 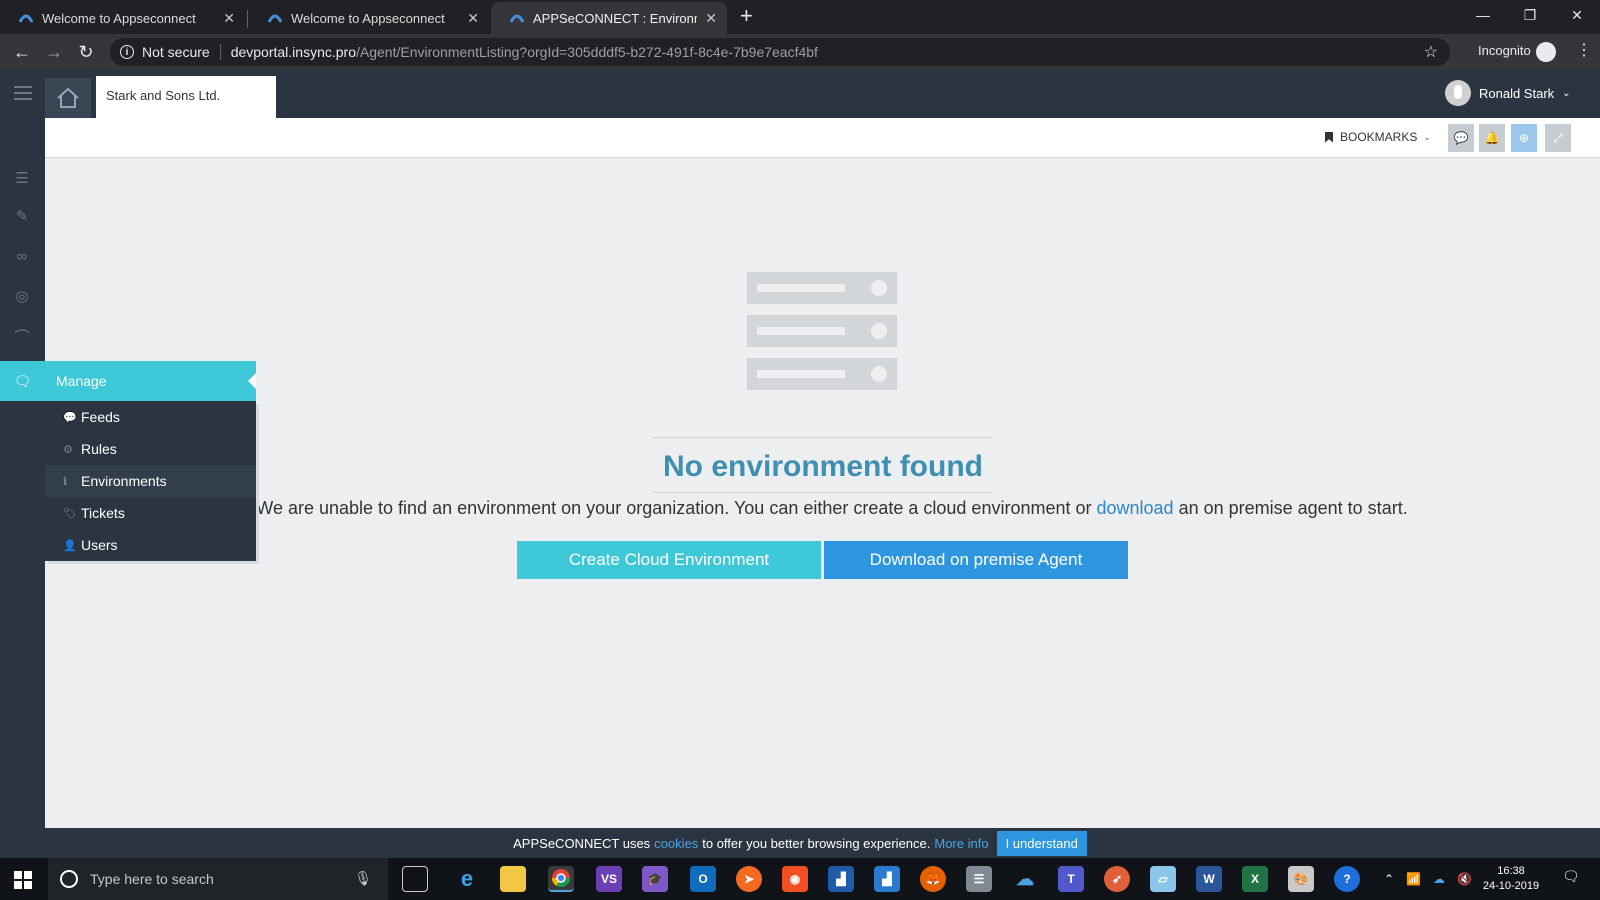 I want to click on browser-tab-active: APPSeCONNECT : Environments ✕, so click(x=609, y=18).